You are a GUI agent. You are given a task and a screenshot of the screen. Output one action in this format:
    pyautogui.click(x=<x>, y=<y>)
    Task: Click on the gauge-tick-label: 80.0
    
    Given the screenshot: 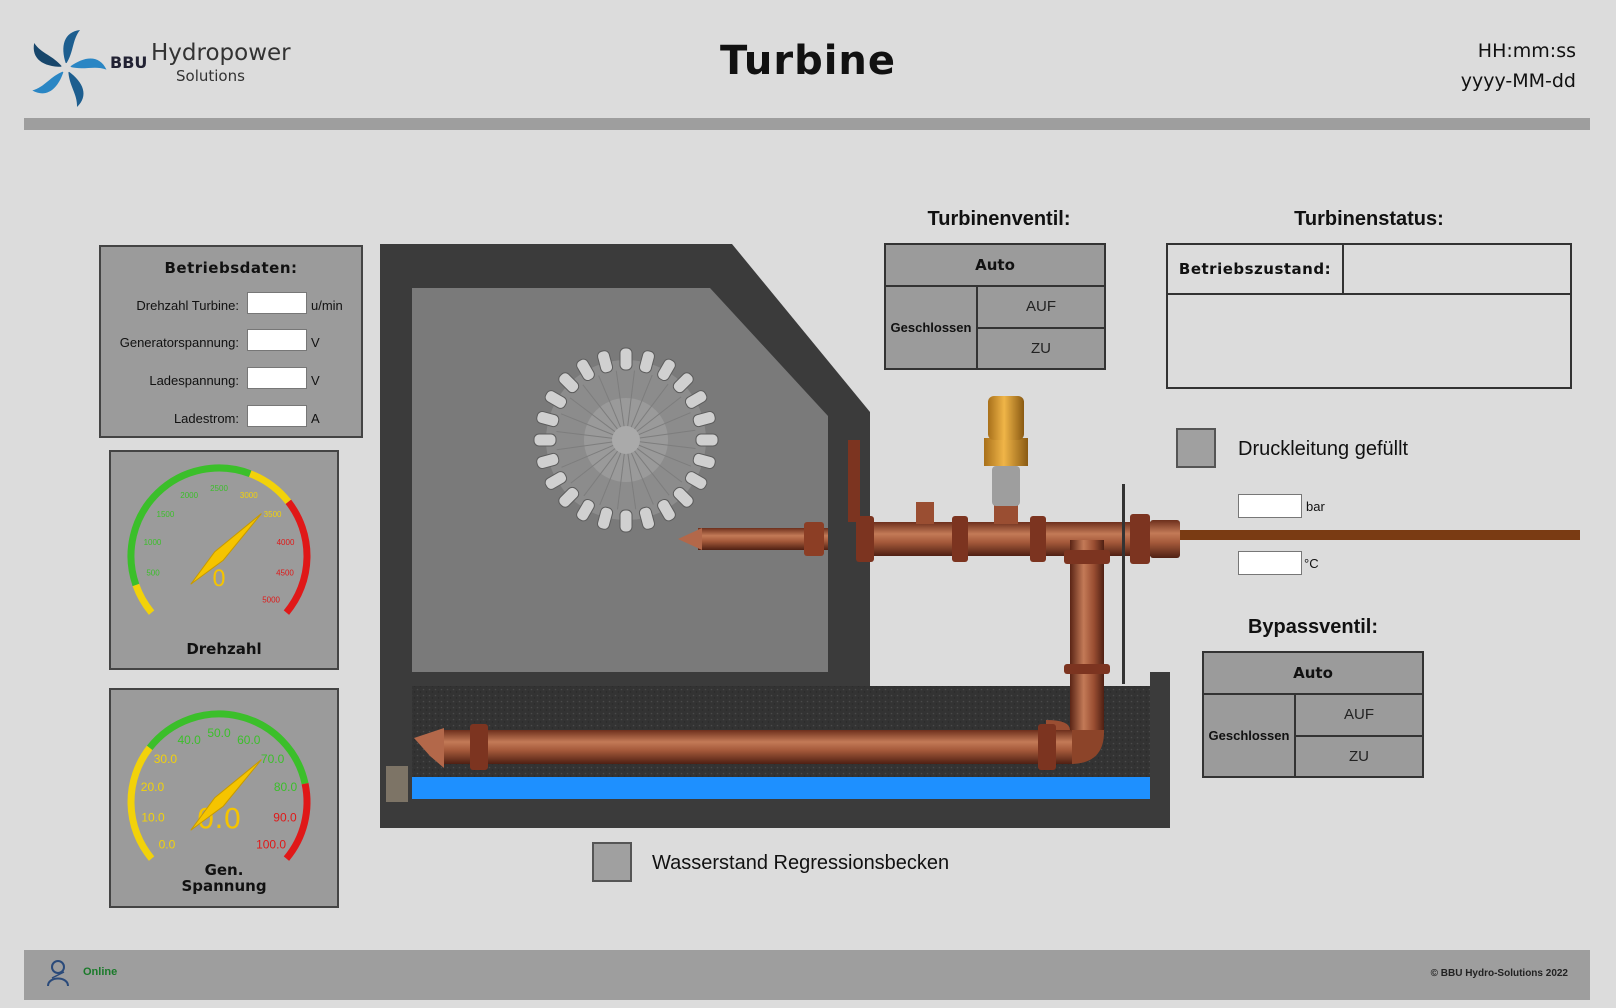 What is the action you would take?
    pyautogui.click(x=286, y=787)
    